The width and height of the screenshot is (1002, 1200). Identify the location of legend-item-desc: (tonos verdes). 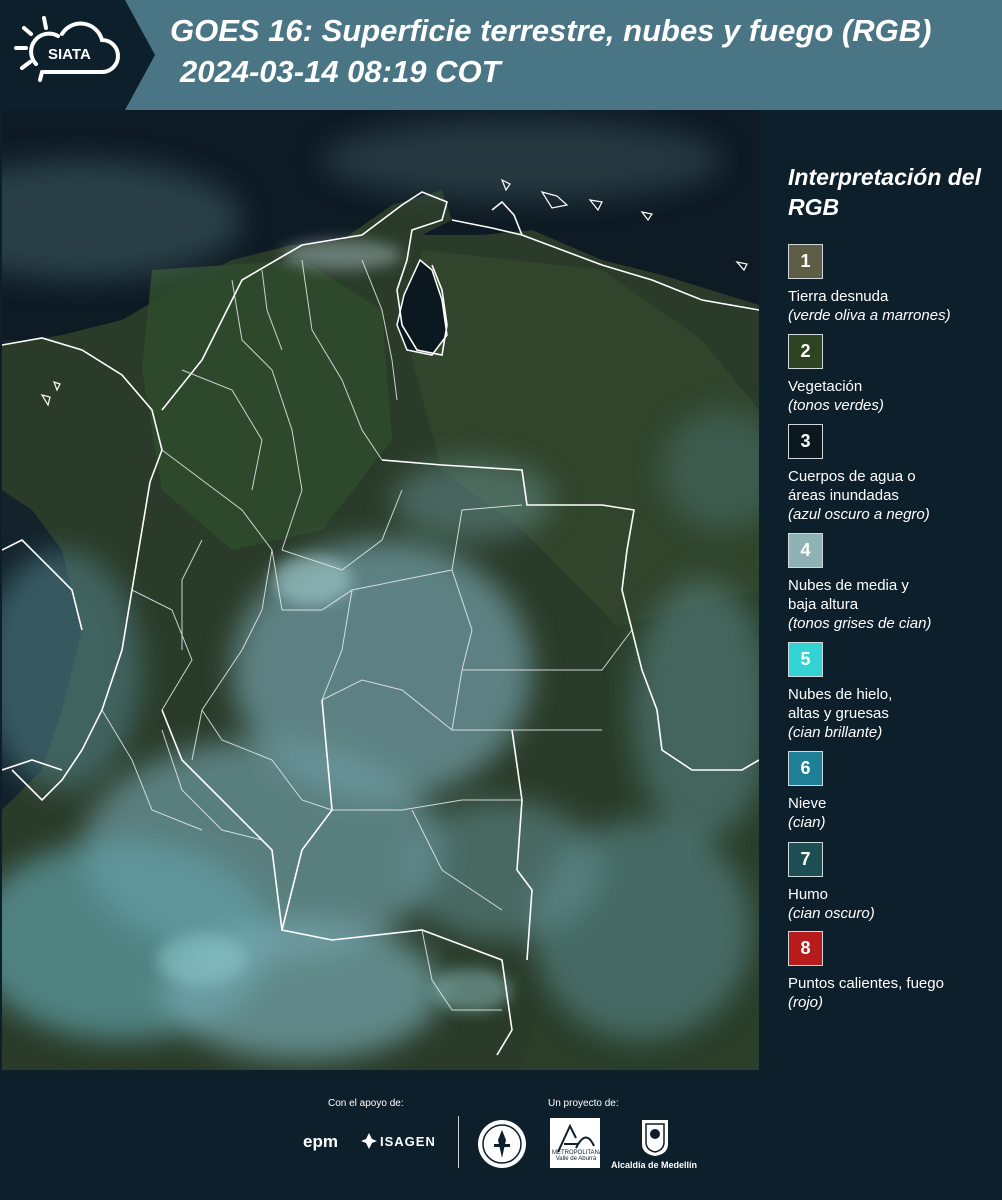
(836, 405).